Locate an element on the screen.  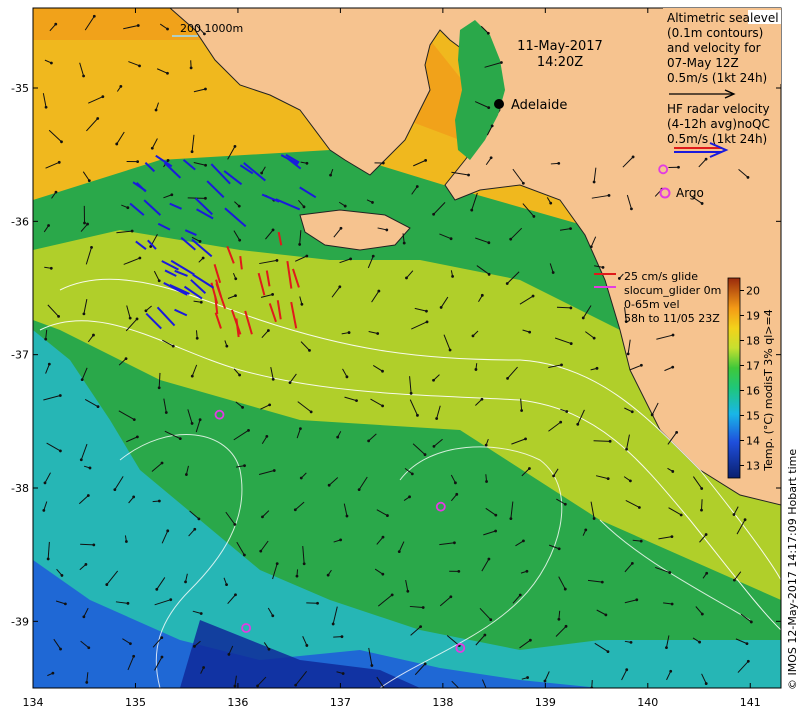
adelaide-marker is located at coordinates (499, 104).